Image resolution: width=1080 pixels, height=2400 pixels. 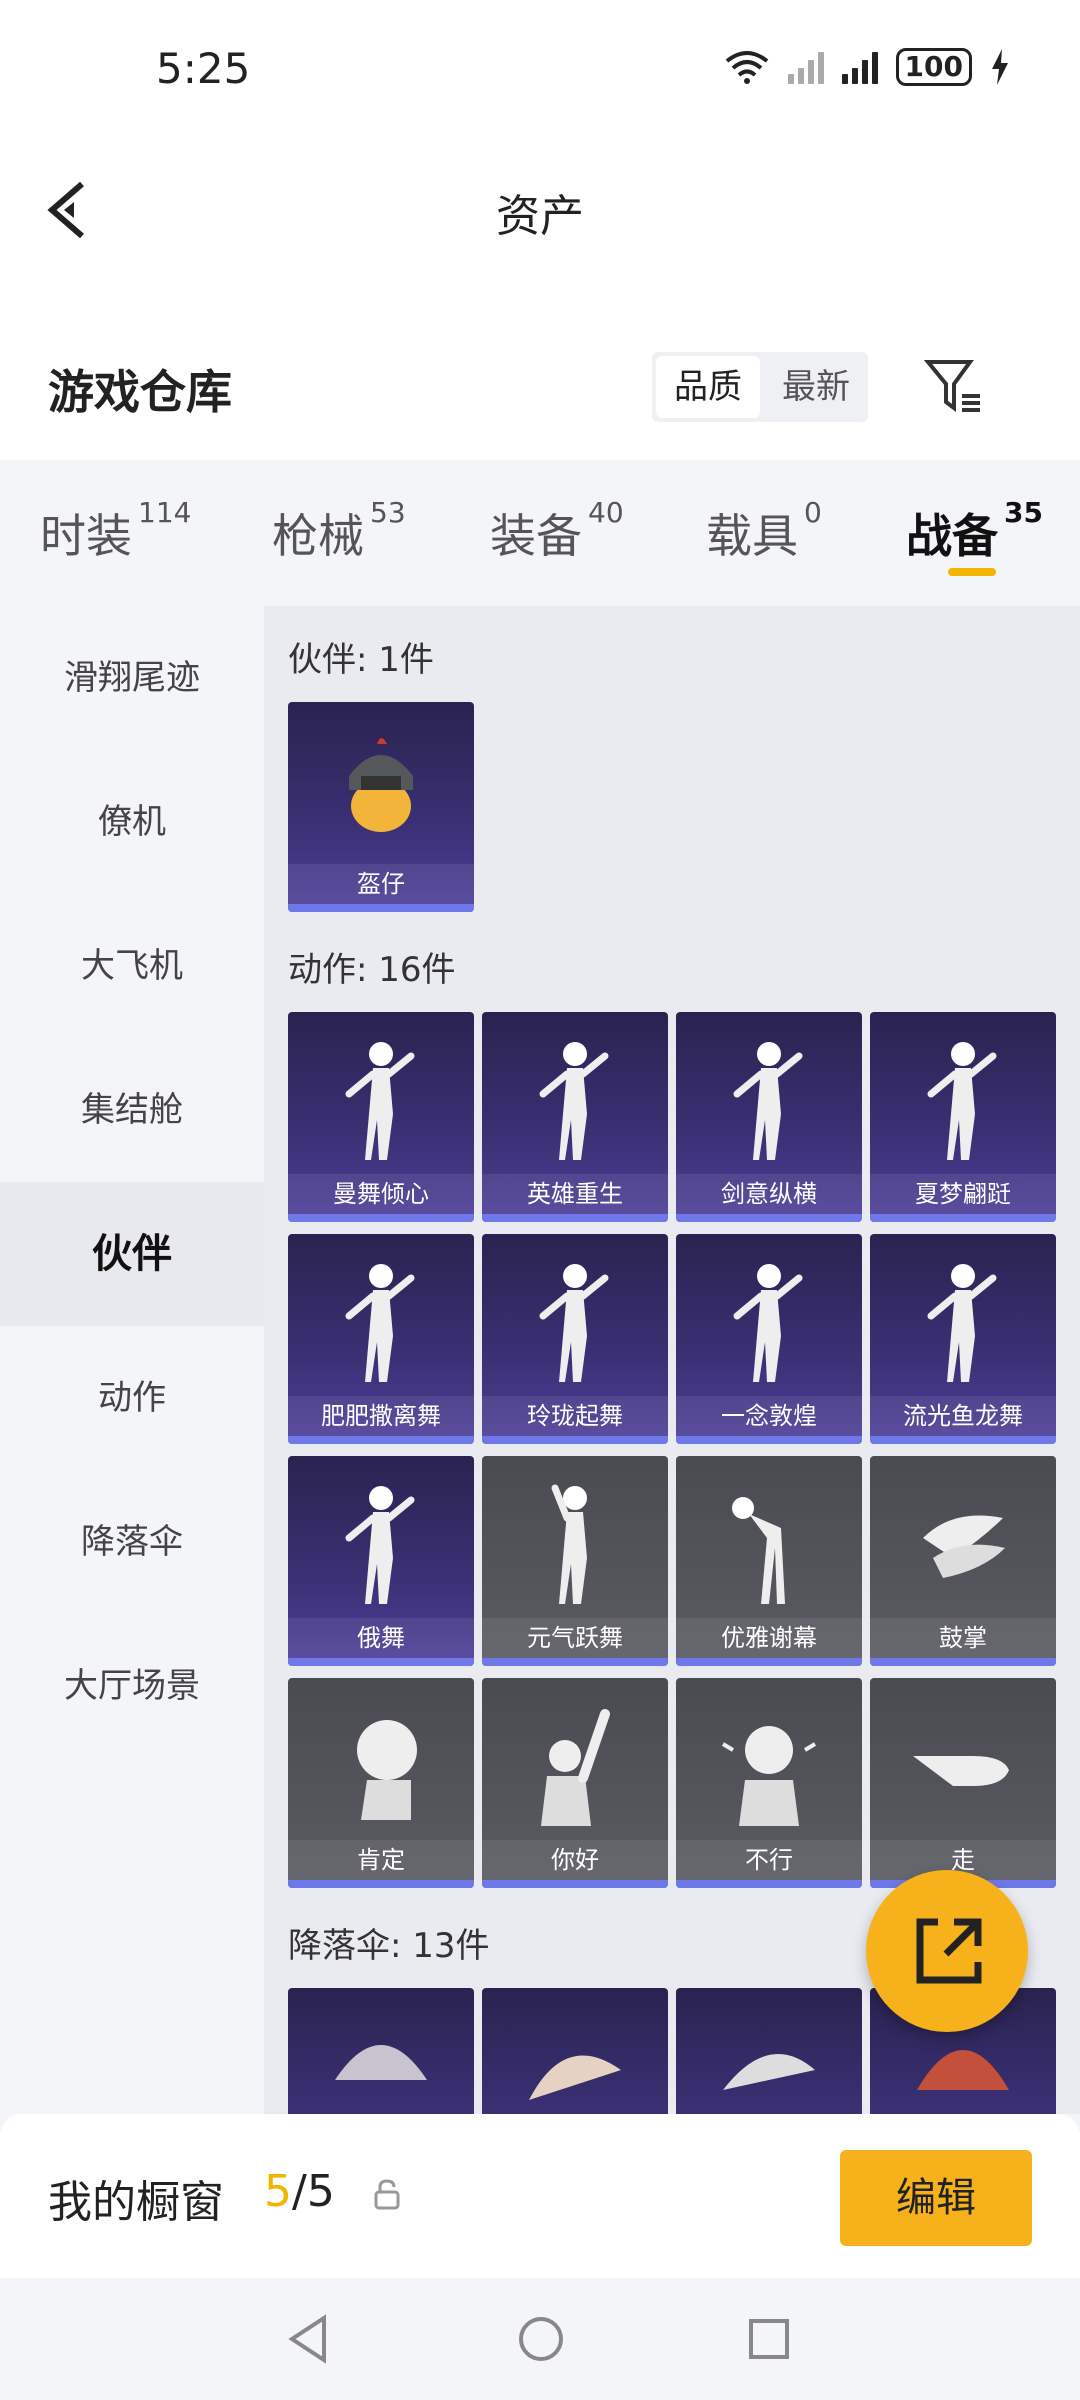 I want to click on status-icons: 100, so click(x=867, y=67).